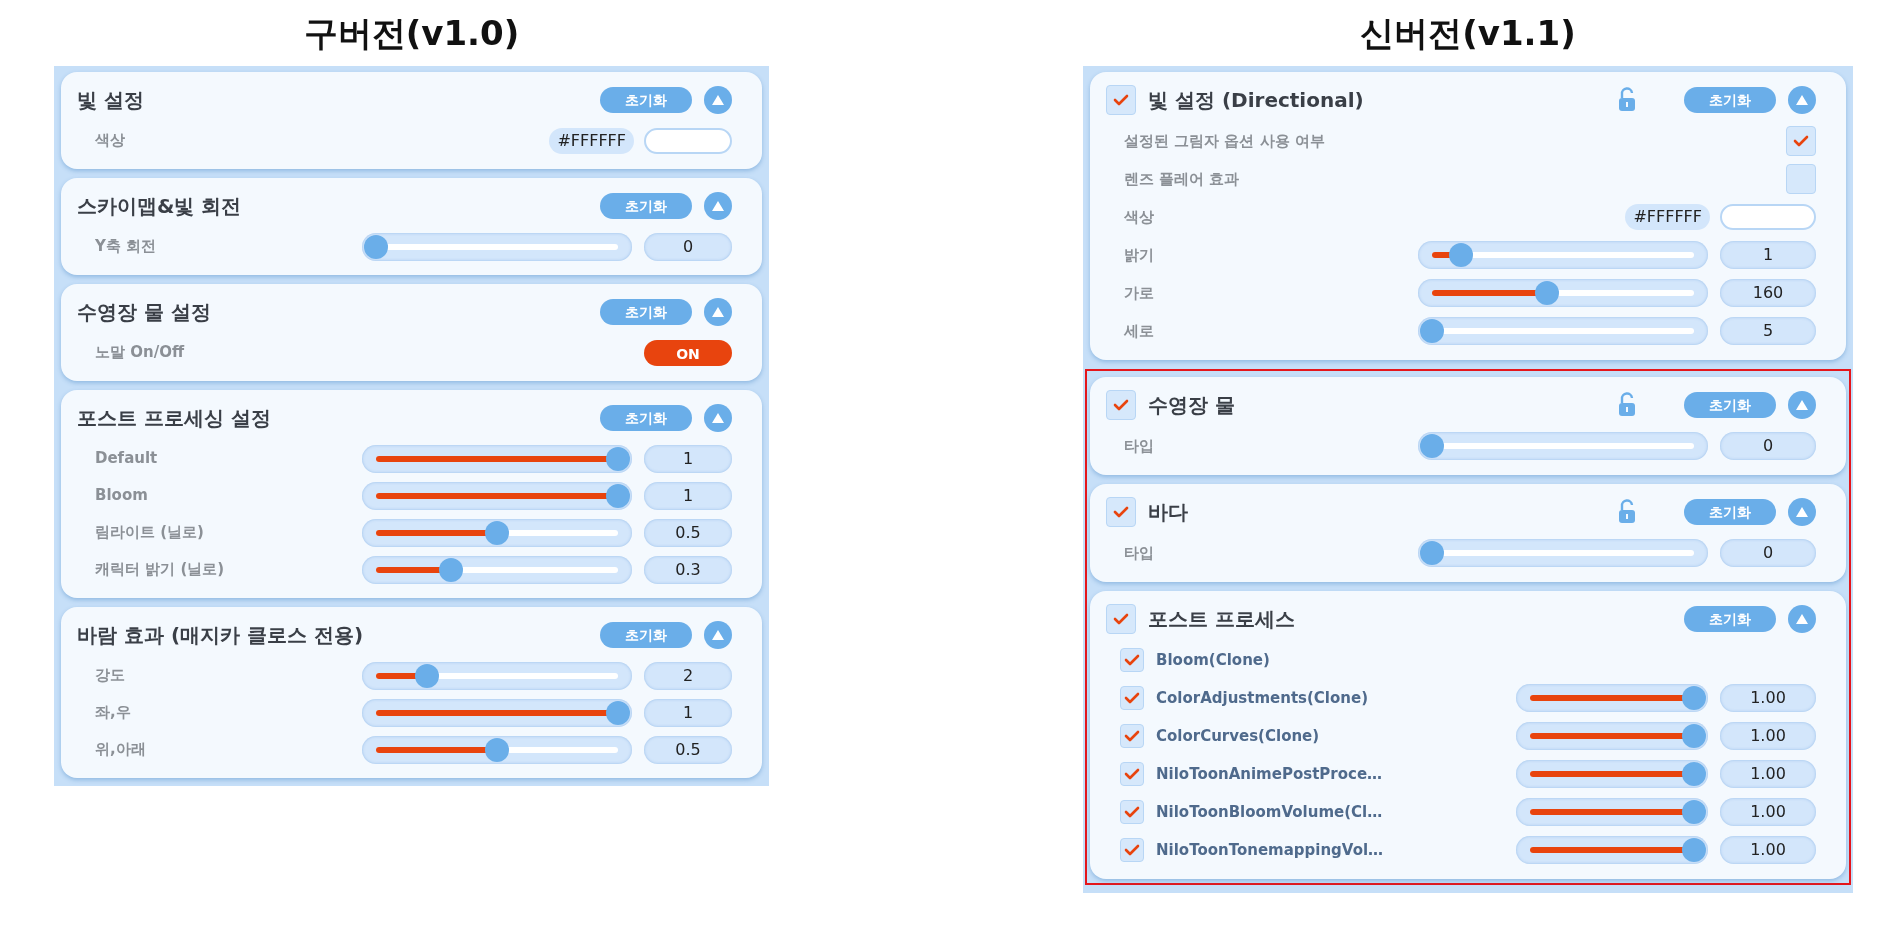 The image size is (1877, 925). What do you see at coordinates (1256, 100) in the screenshot?
I see `section-title: 빛 설정 (Directional)` at bounding box center [1256, 100].